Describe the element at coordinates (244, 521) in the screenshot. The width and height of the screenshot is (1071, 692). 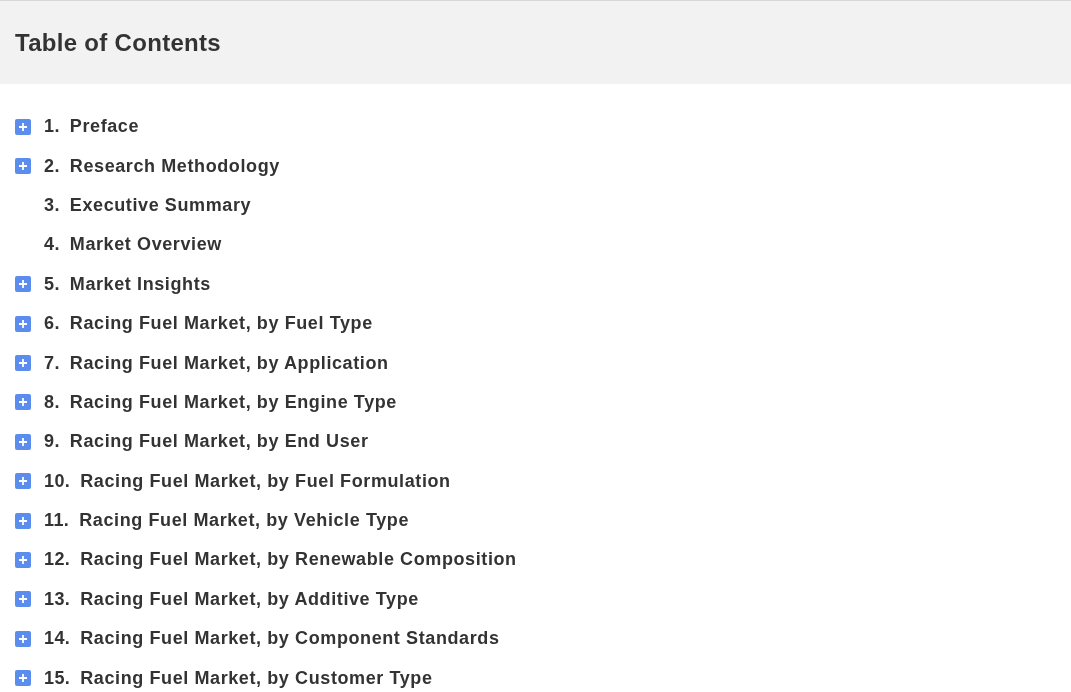
I see `section-title: Racing Fuel Market, by Vehicle Type` at that location.